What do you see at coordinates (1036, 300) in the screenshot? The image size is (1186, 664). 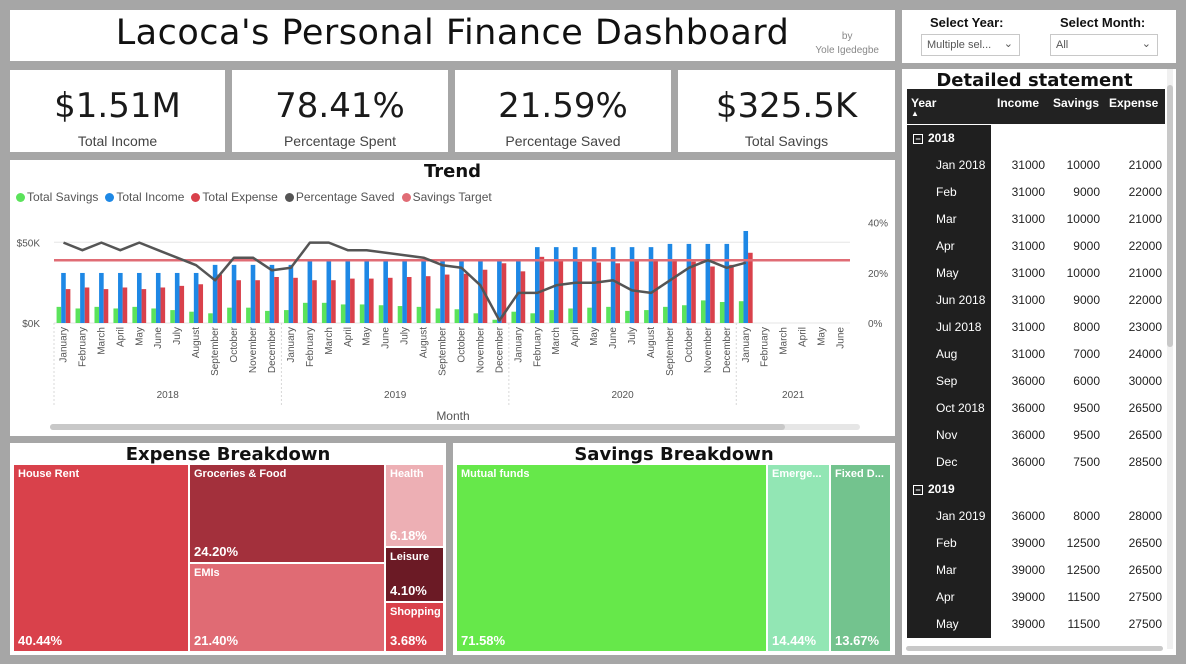 I see `table-row: Jun 2018 31000 9000 22000` at bounding box center [1036, 300].